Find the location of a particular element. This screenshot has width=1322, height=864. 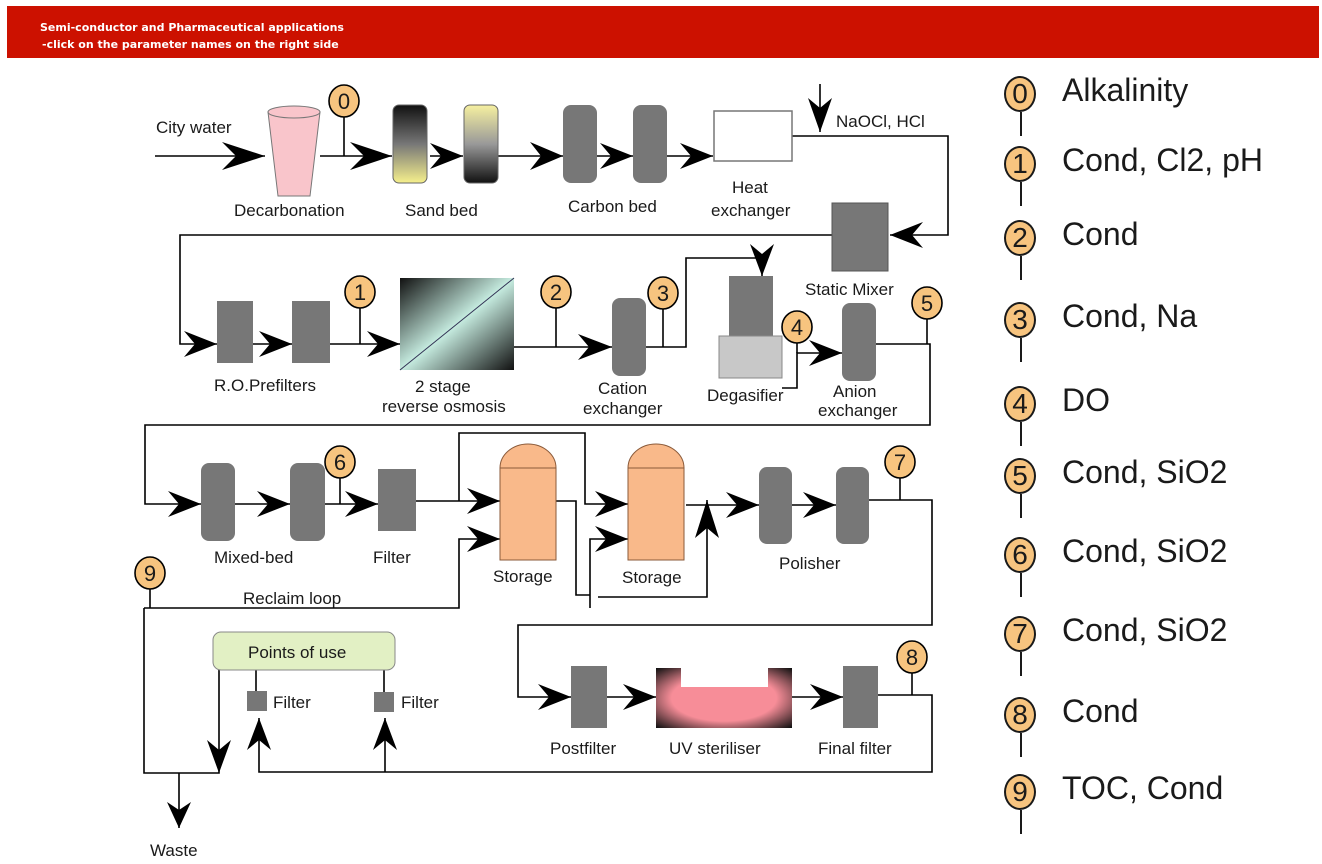

points-of-use-label: Points of use is located at coordinates (297, 652).